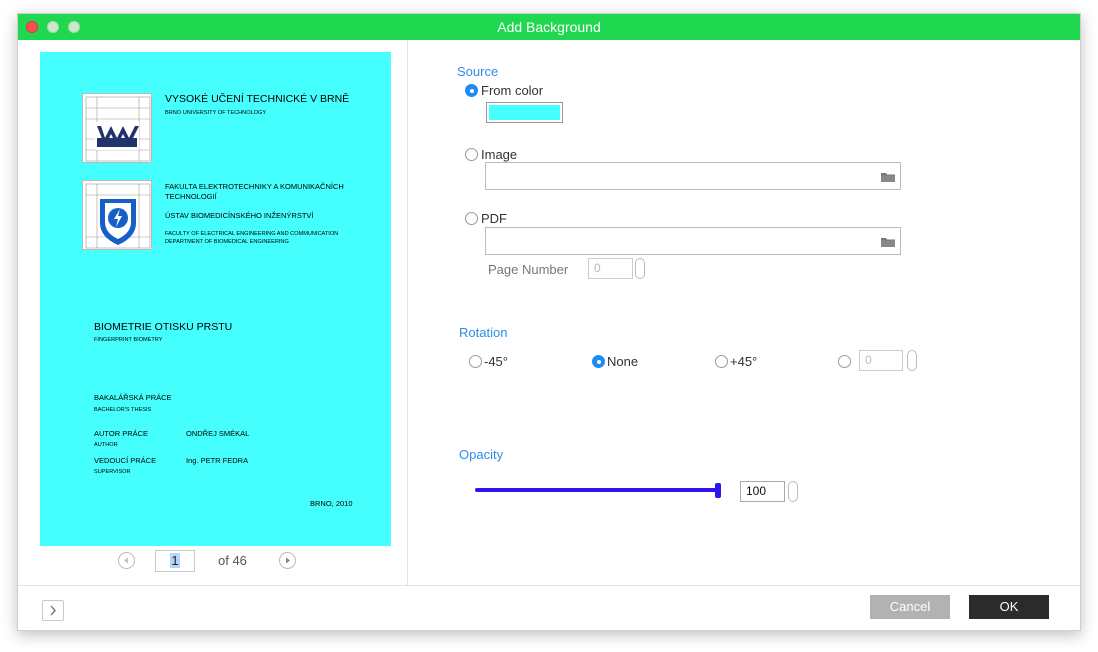 The image size is (1098, 652). I want to click on rotation-custom-radio, so click(844, 361).